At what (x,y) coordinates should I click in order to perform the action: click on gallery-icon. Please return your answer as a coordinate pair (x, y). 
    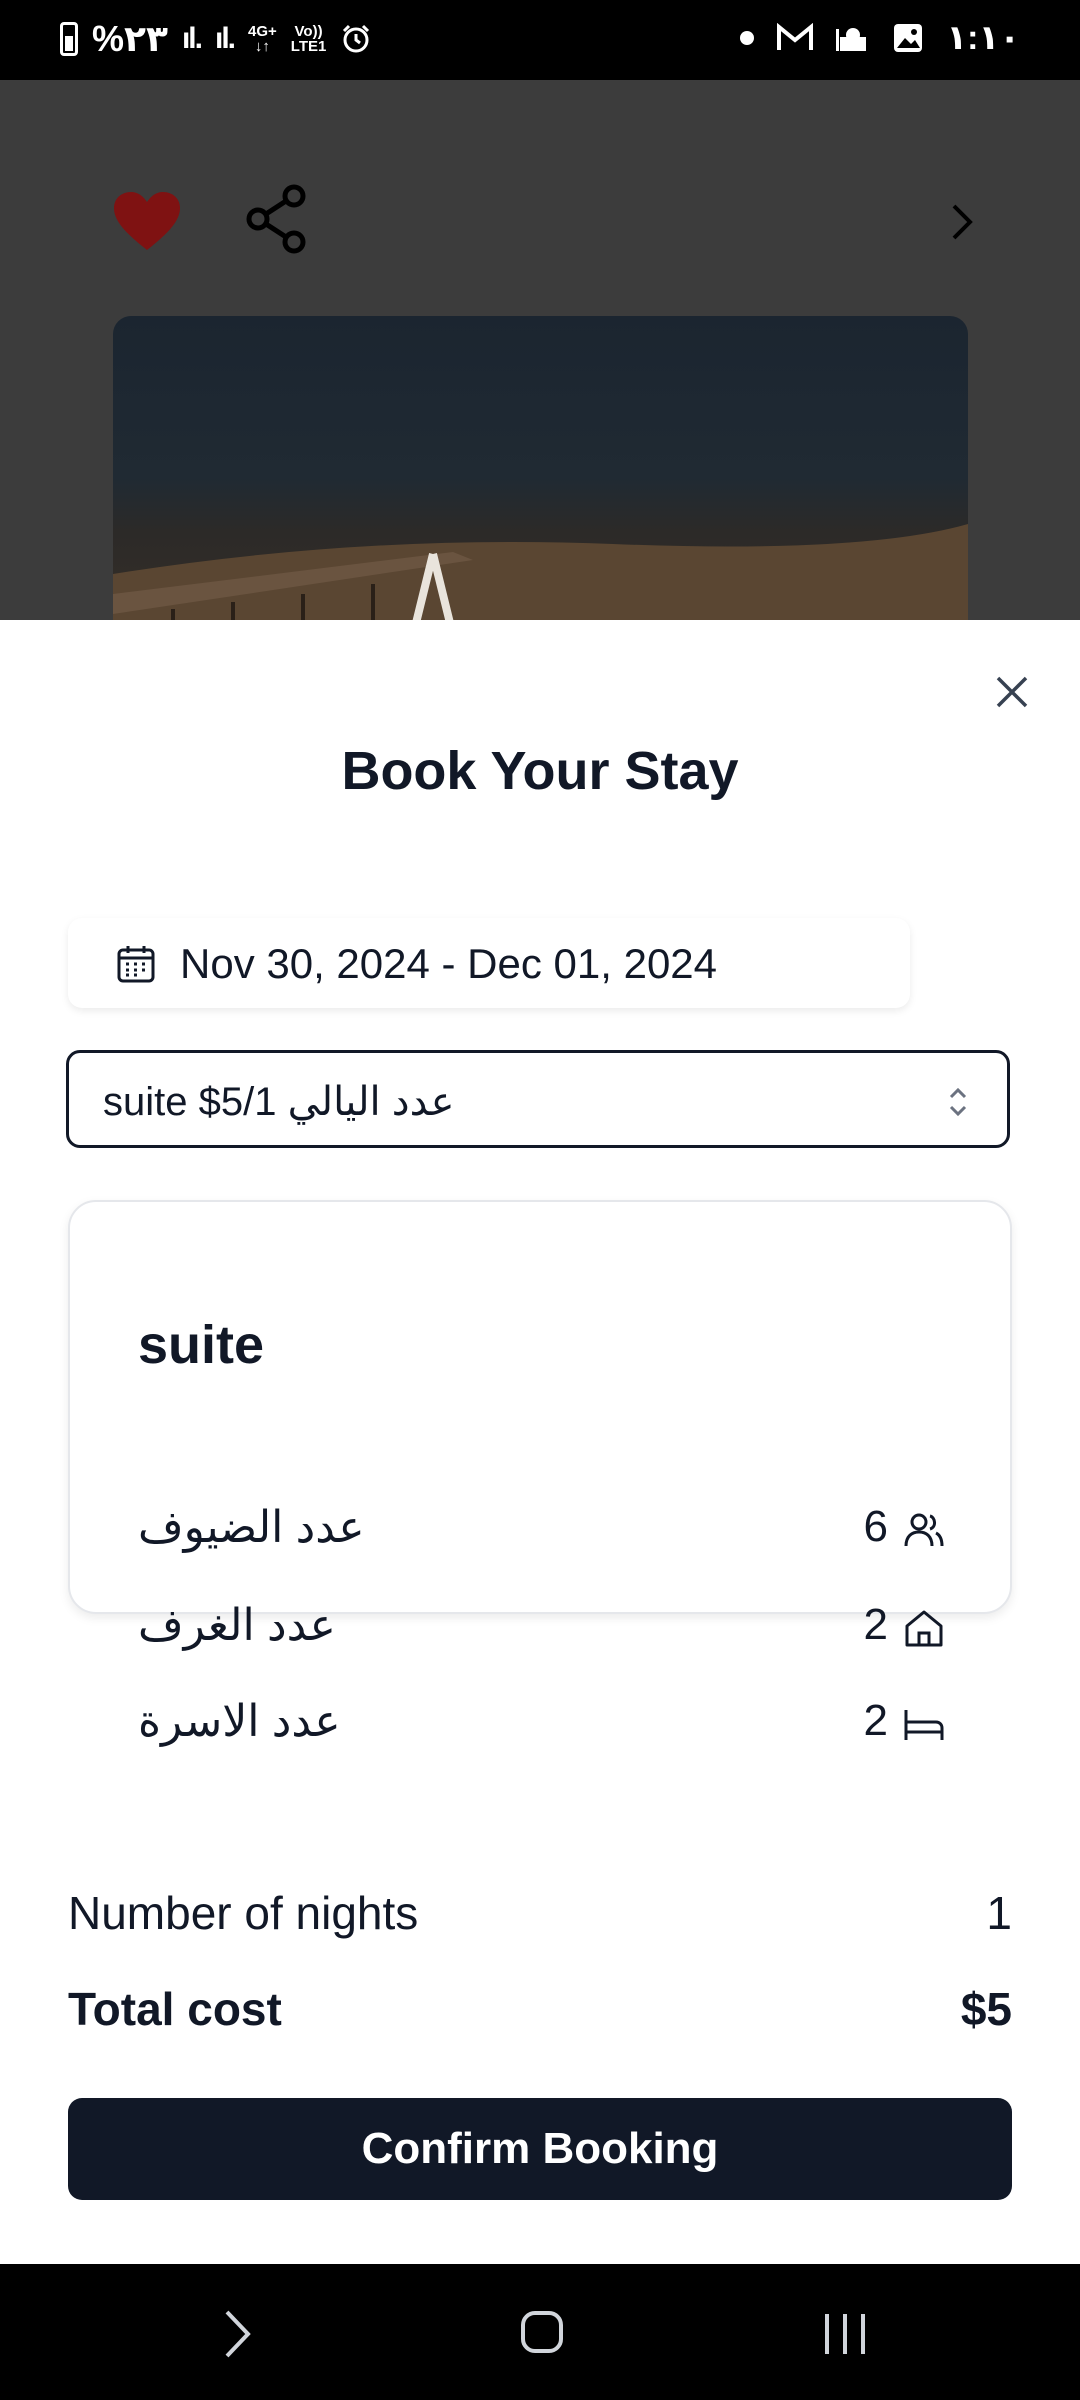
    Looking at the image, I should click on (908, 38).